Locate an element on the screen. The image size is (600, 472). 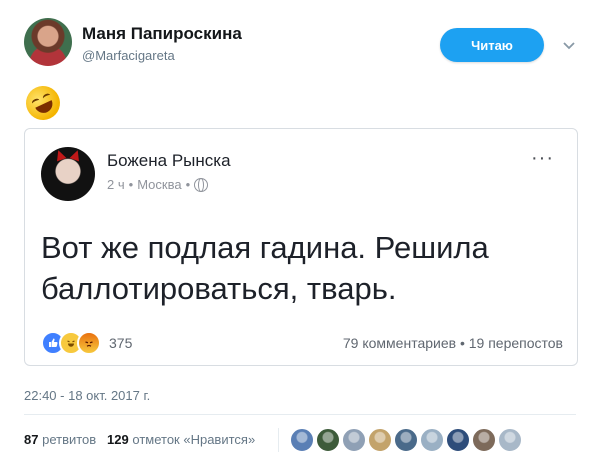
retweets-count: 87 is located at coordinates (31, 439).